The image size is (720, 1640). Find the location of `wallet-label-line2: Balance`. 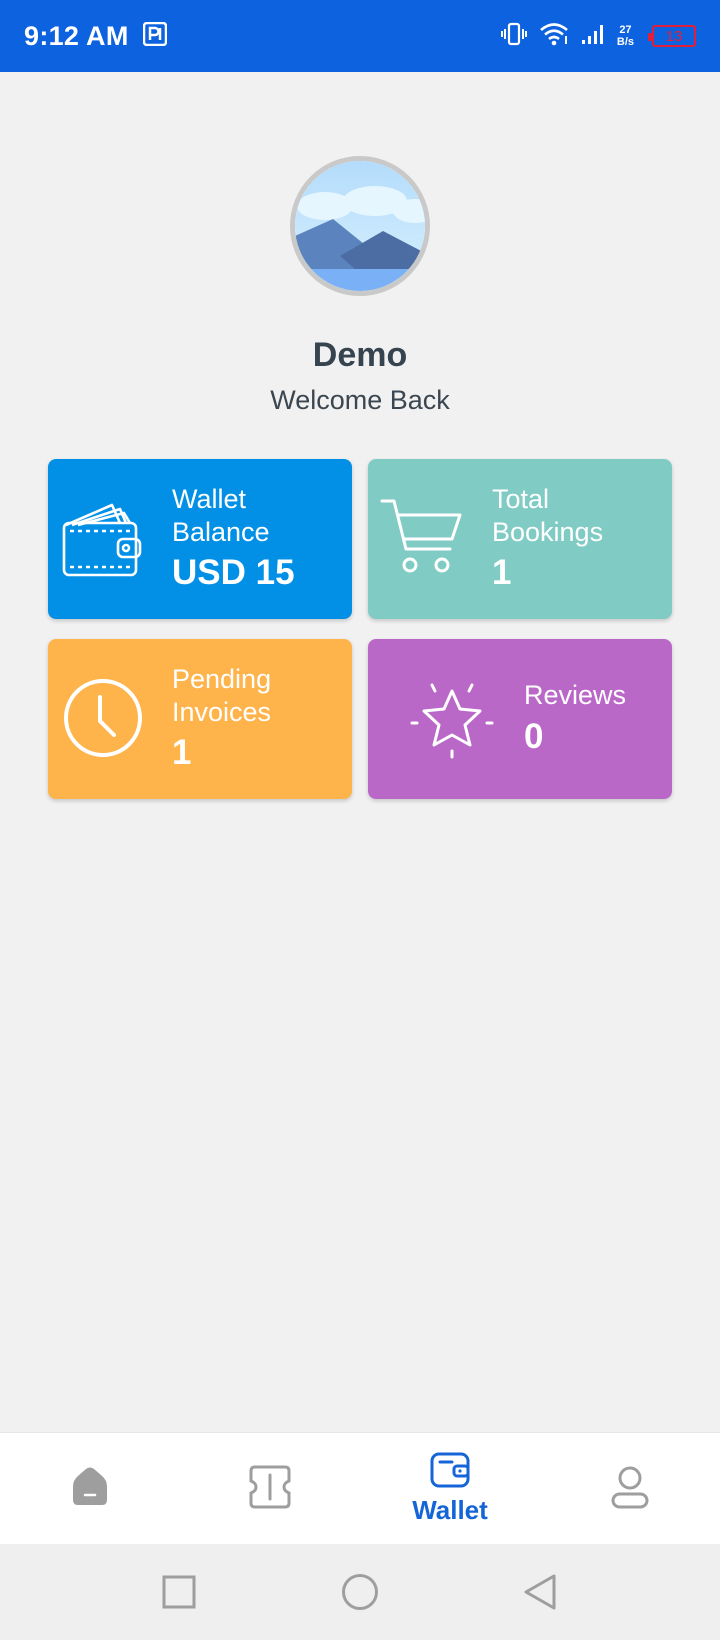

wallet-label-line2: Balance is located at coordinates (221, 532).